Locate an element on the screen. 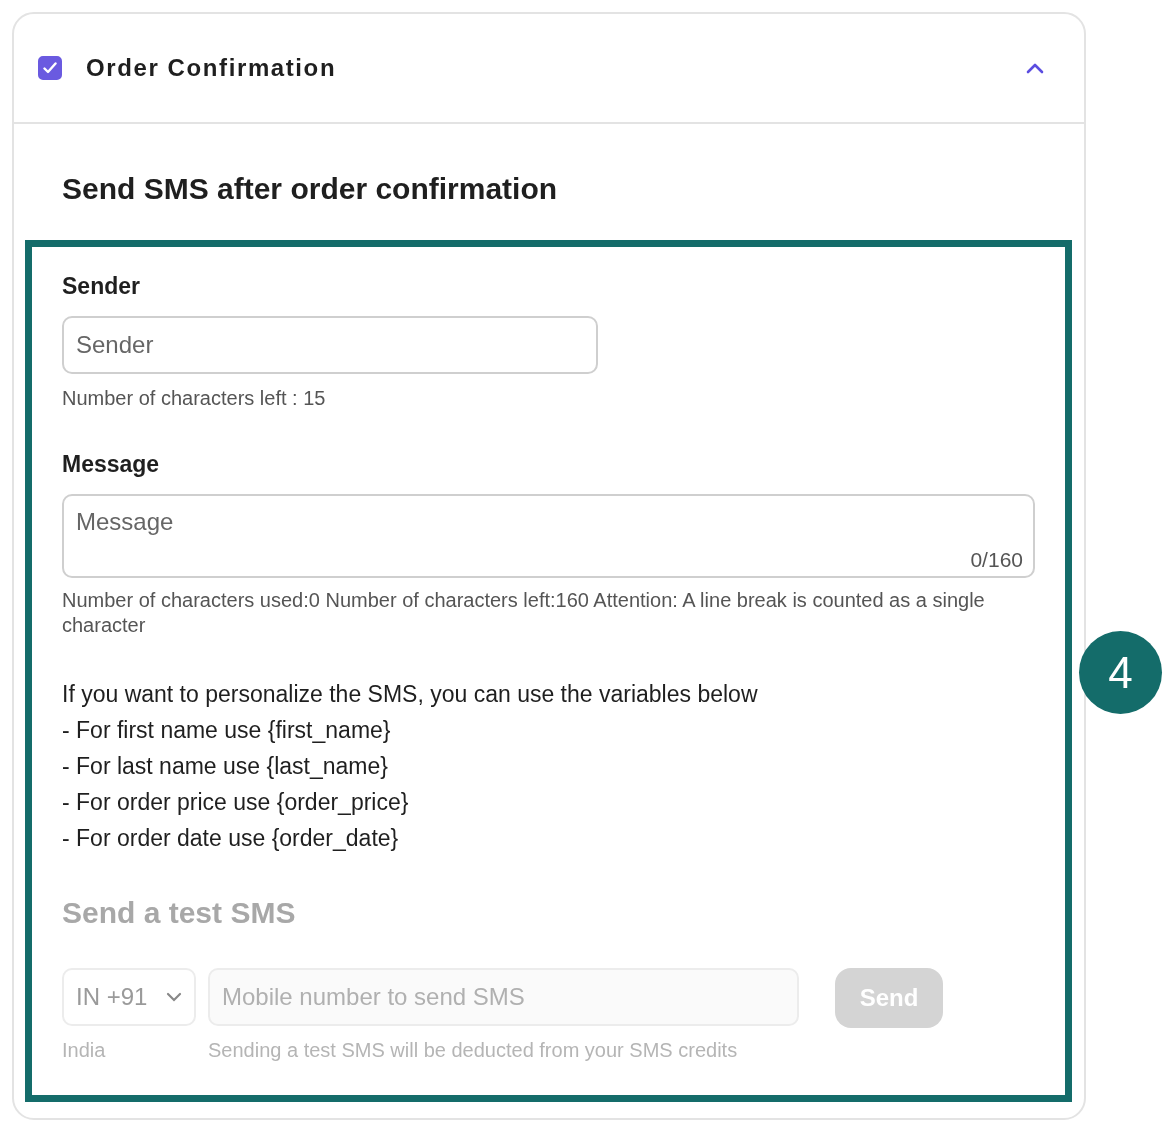 This screenshot has width=1166, height=1130. variable-line: - For first name use {first_name} is located at coordinates (227, 730).